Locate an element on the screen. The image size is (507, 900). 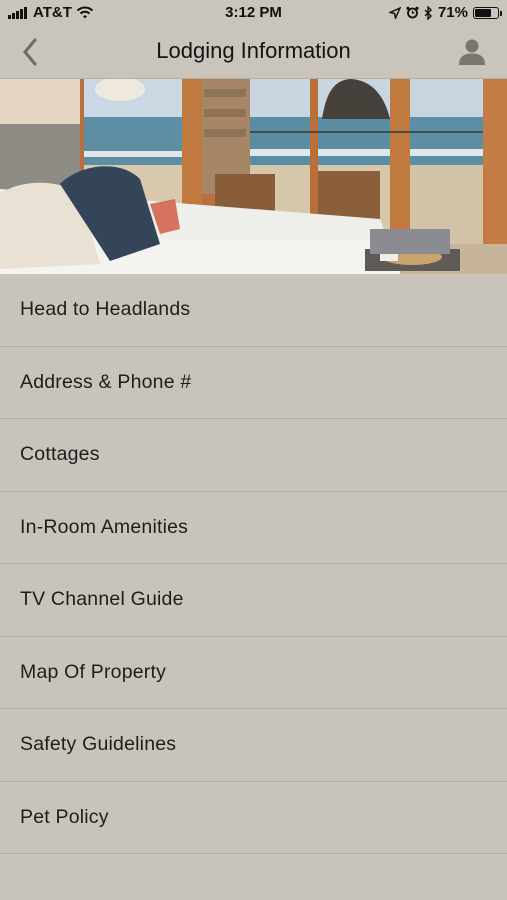
status-bar: AT&T 3:12 PM 71% is located at coordinates (253, 14).